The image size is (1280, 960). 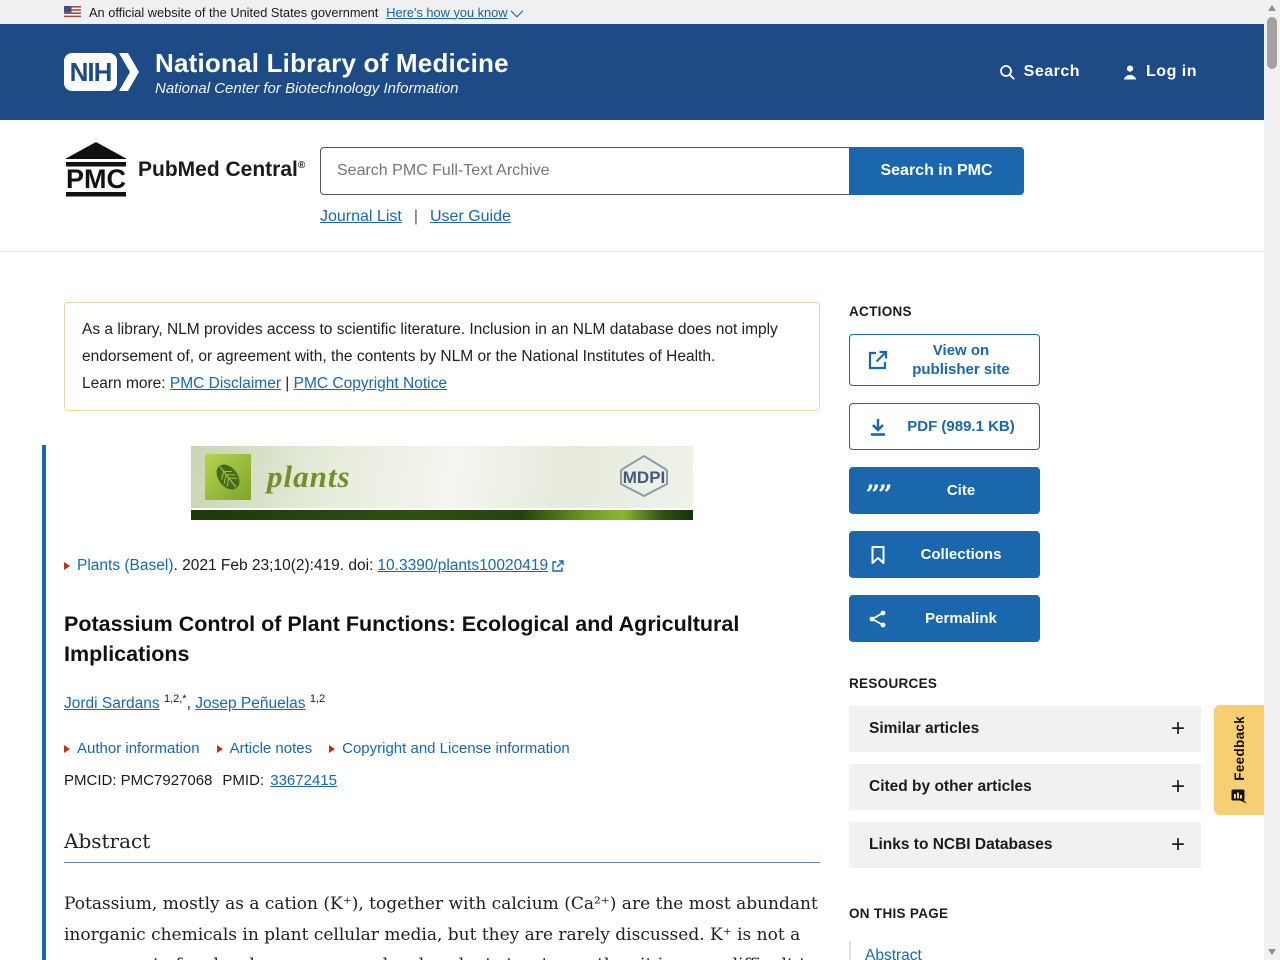 What do you see at coordinates (112, 703) in the screenshot?
I see `author-link: Jordi Sardans` at bounding box center [112, 703].